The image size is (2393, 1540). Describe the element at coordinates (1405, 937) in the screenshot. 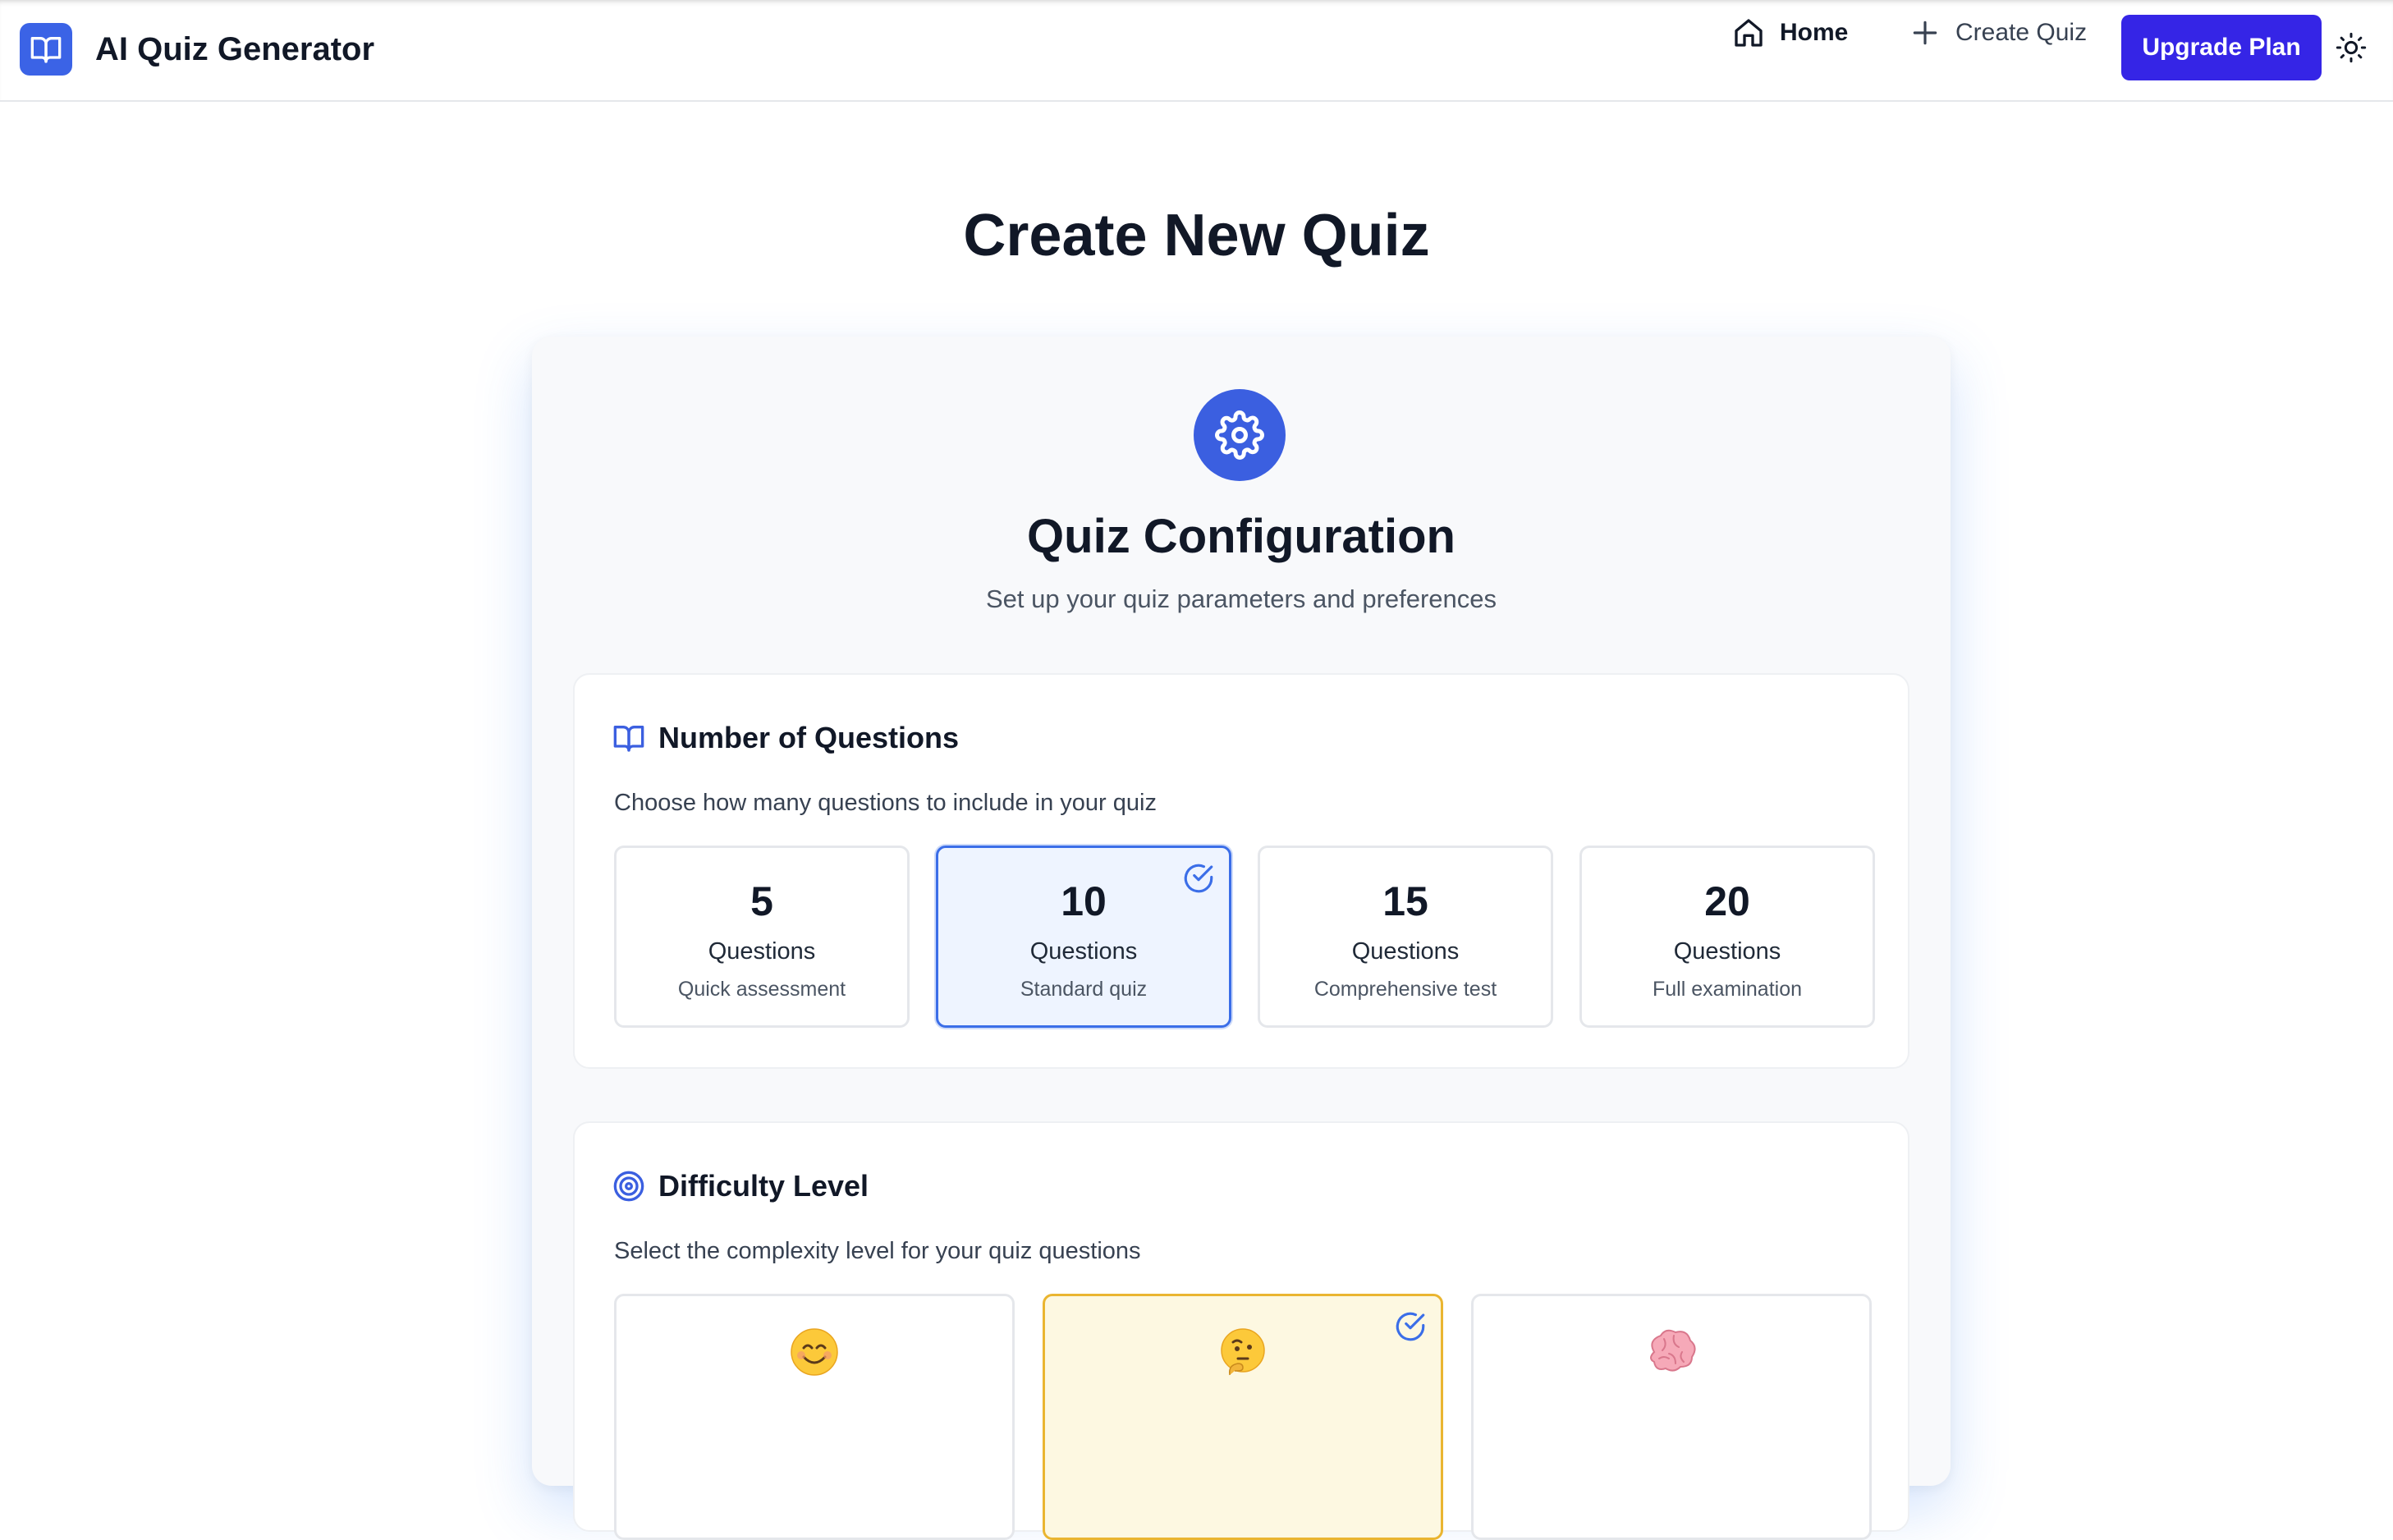

I see `question-count-option-15: 15 Questions Comprehensive test` at that location.